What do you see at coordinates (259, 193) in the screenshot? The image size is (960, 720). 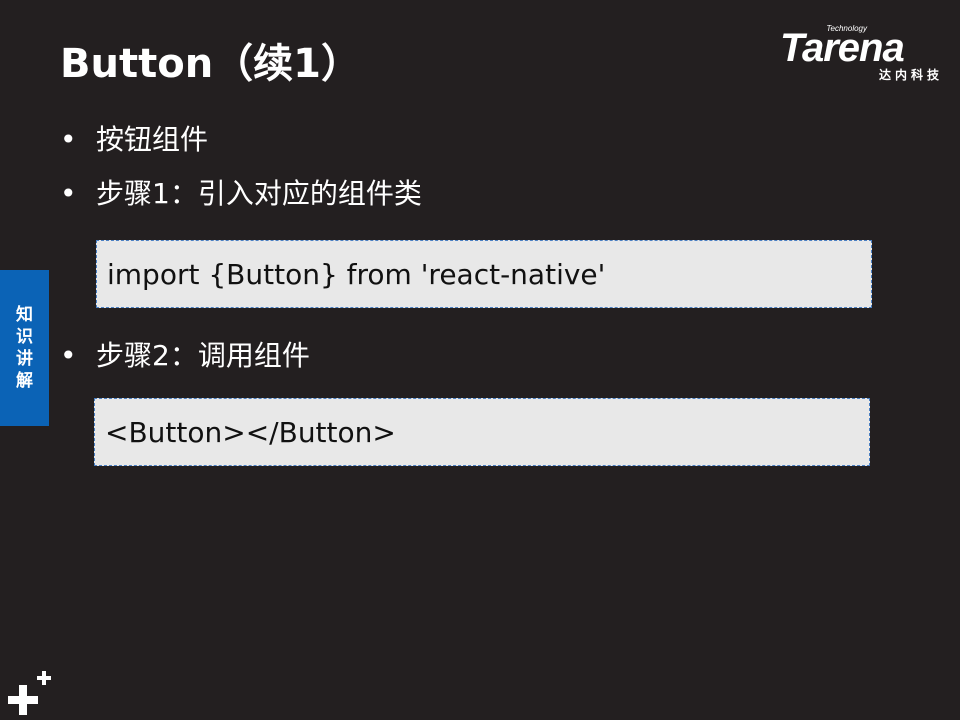 I see `bullet-text: 步骤1：引入对应的组件类` at bounding box center [259, 193].